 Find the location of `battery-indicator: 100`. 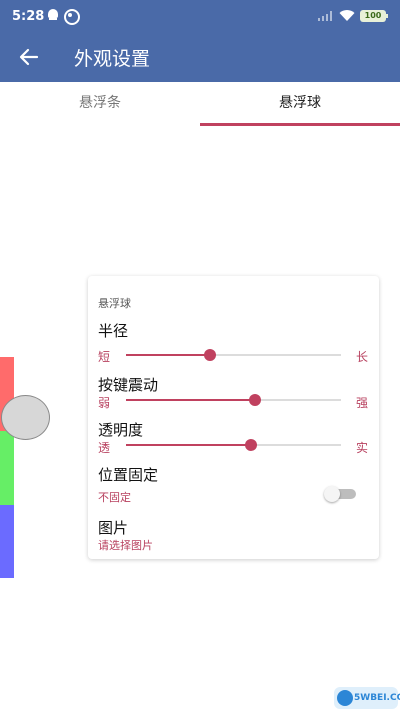

battery-indicator: 100 is located at coordinates (374, 16).